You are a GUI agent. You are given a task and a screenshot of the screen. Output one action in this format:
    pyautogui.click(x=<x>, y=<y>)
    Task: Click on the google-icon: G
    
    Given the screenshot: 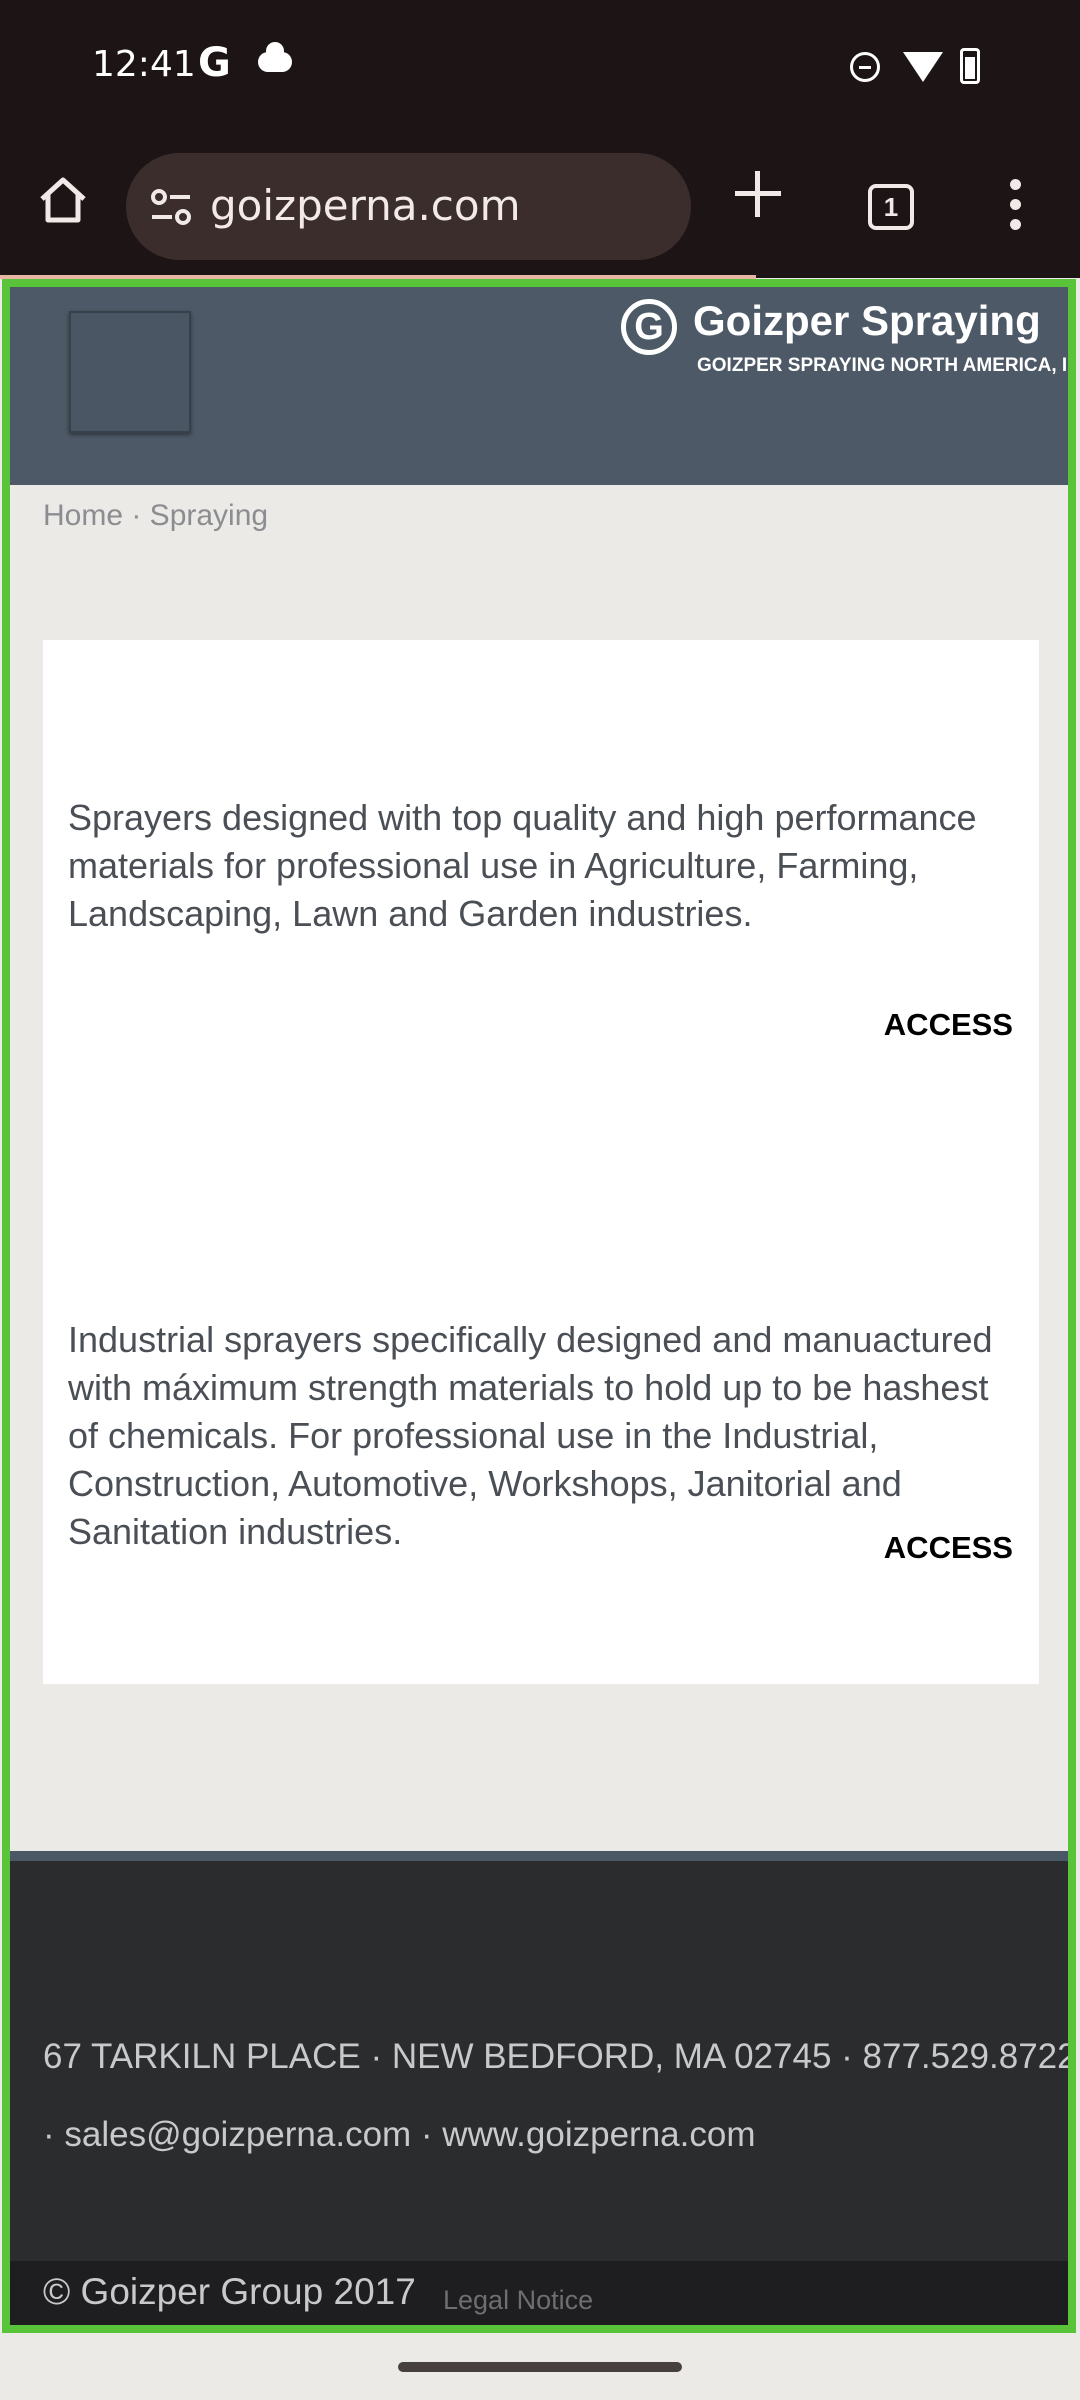 What is the action you would take?
    pyautogui.click(x=214, y=63)
    